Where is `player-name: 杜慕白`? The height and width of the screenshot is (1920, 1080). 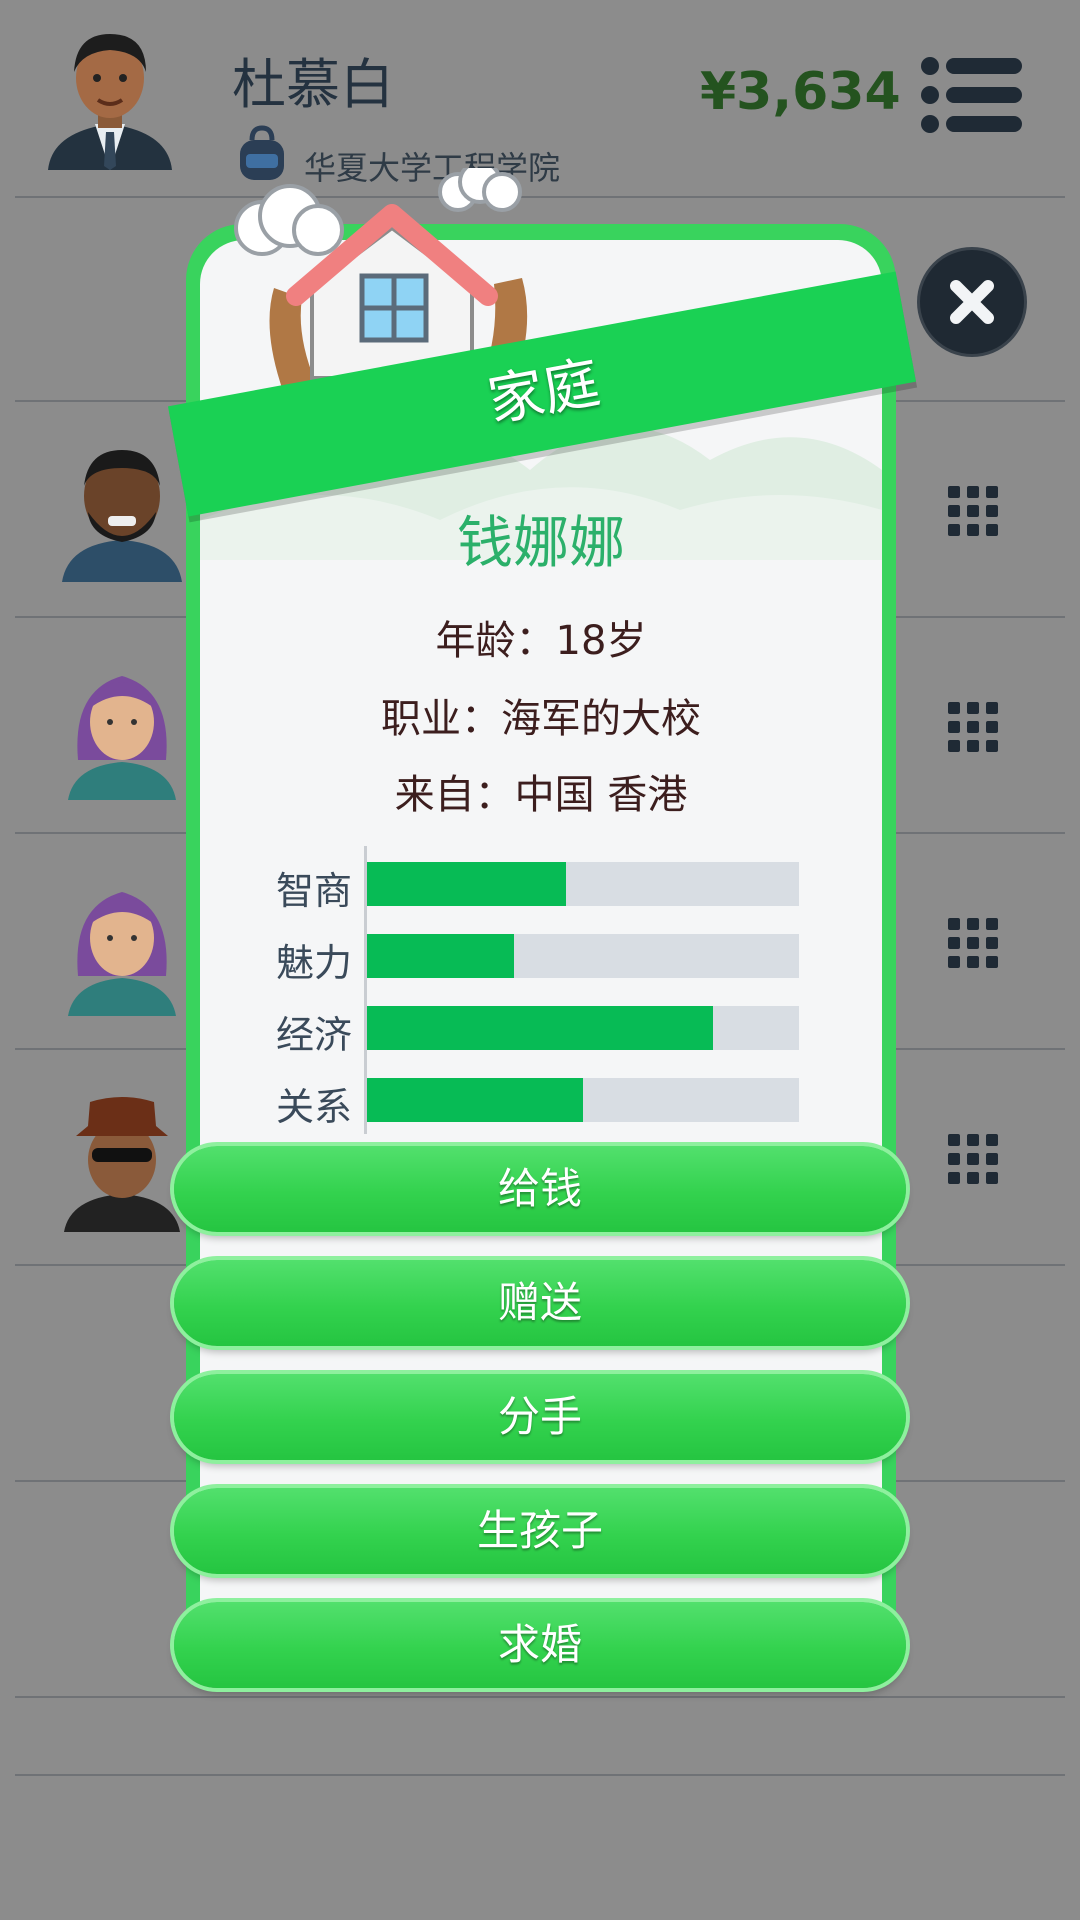
player-name: 杜慕白 is located at coordinates (313, 84).